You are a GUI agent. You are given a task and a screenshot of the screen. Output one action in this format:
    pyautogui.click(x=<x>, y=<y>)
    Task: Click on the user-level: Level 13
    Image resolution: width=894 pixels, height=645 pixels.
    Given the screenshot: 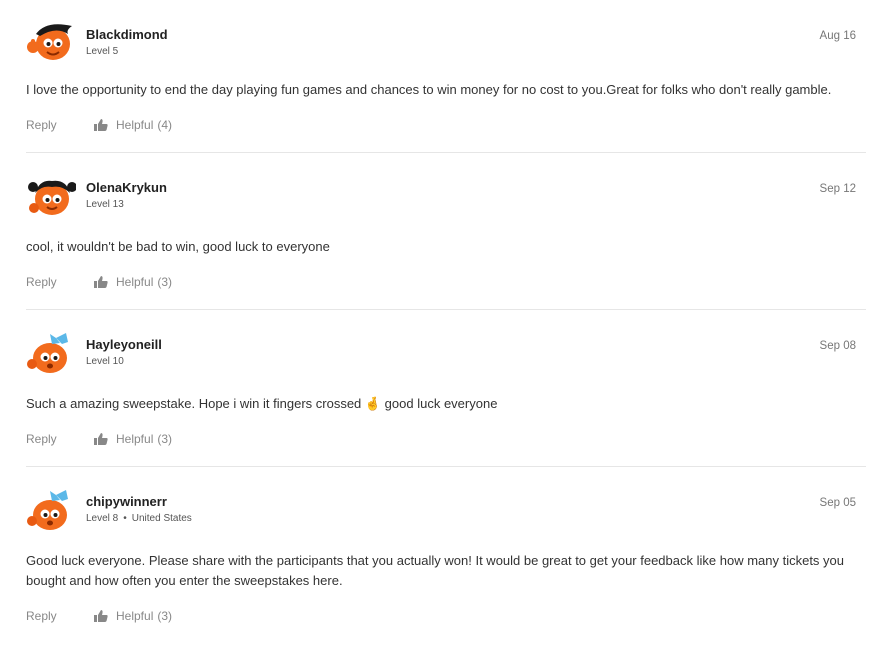 What is the action you would take?
    pyautogui.click(x=105, y=204)
    